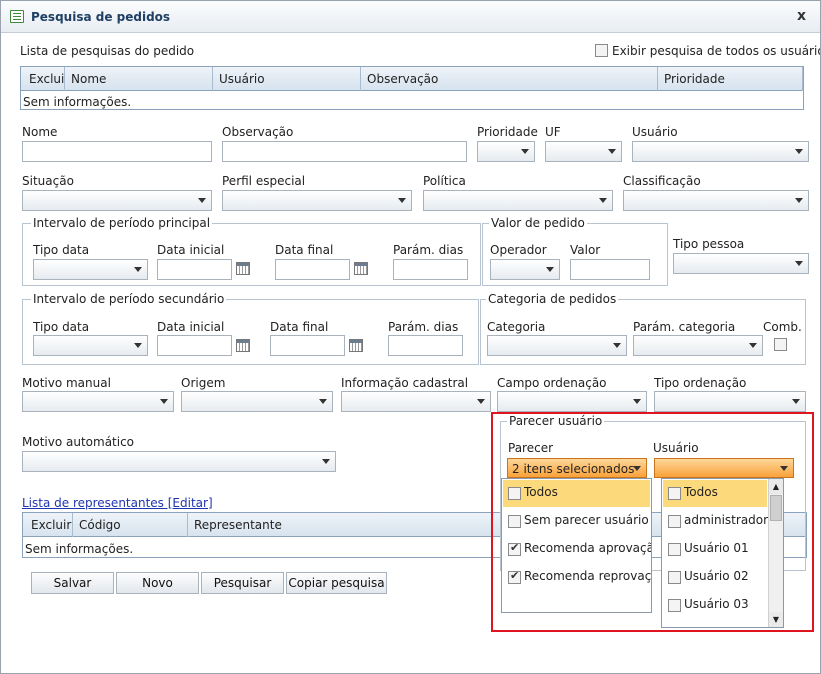 Image resolution: width=821 pixels, height=674 pixels. I want to click on categoria-label: Categoria, so click(516, 327).